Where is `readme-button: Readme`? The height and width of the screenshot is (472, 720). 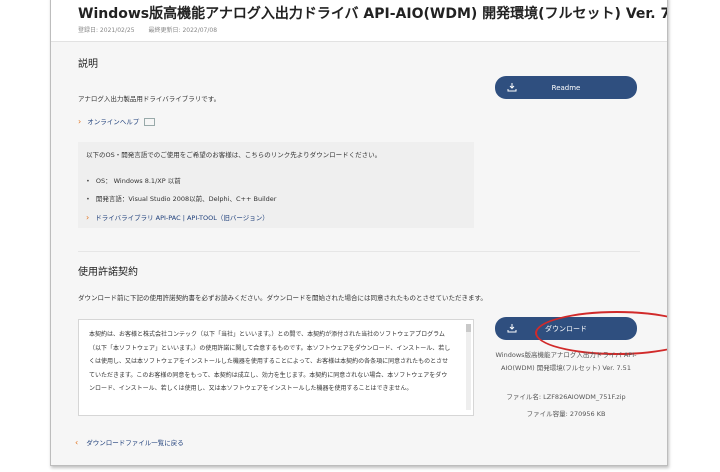
readme-button: Readme is located at coordinates (566, 87).